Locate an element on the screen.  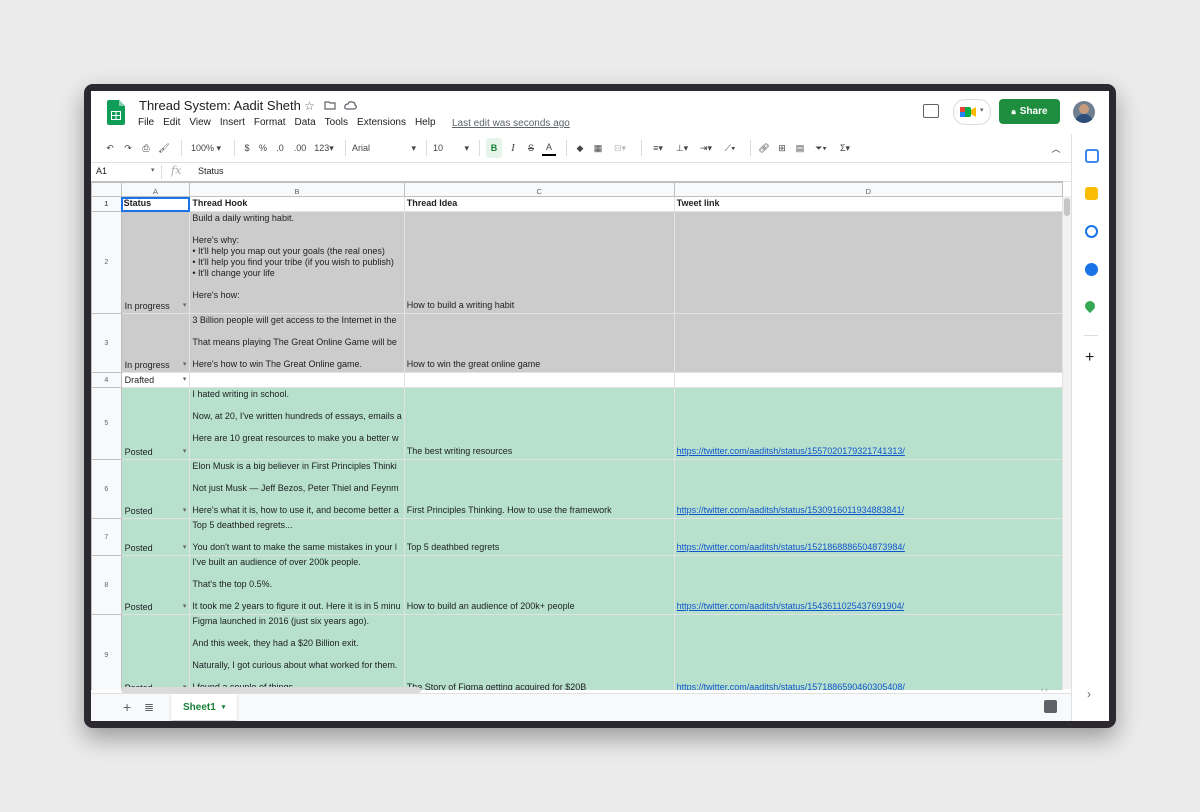
row-header: 4 is located at coordinates (106, 380).